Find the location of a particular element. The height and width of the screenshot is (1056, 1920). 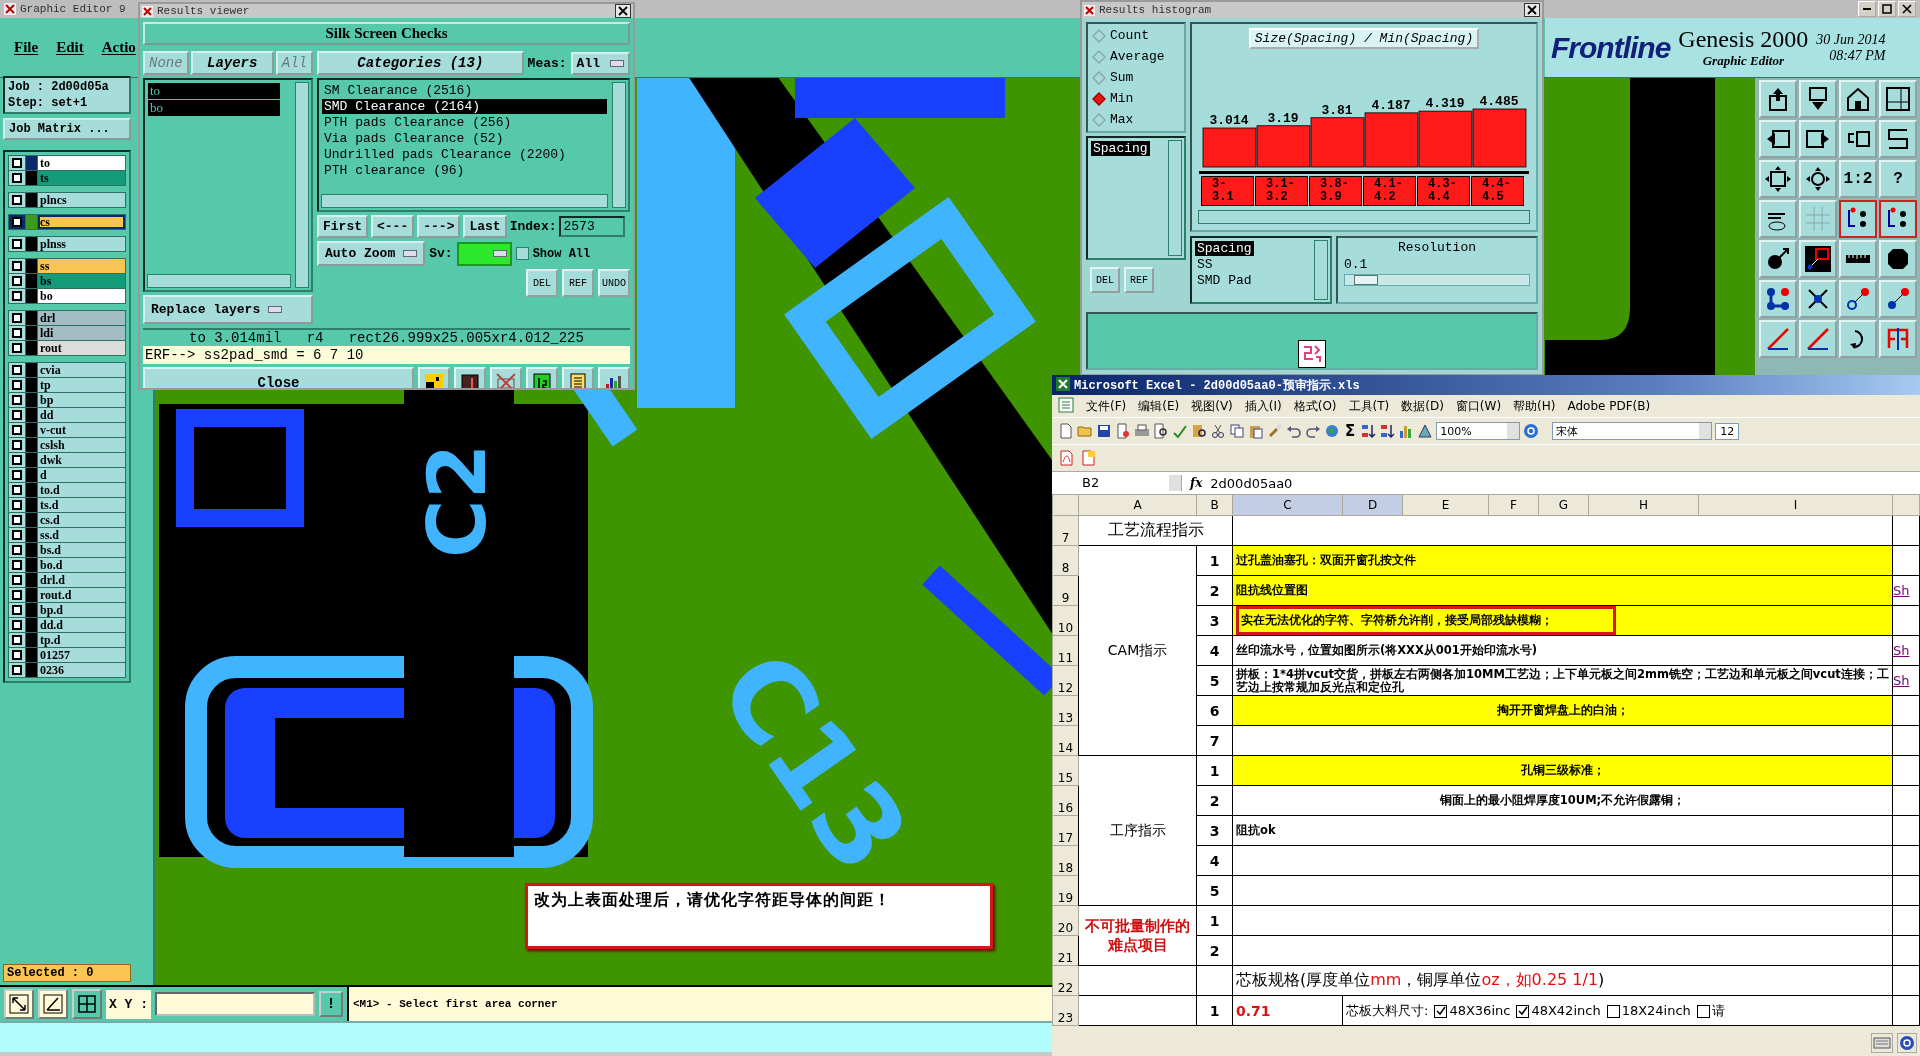

field-item: SS is located at coordinates (1252, 264).